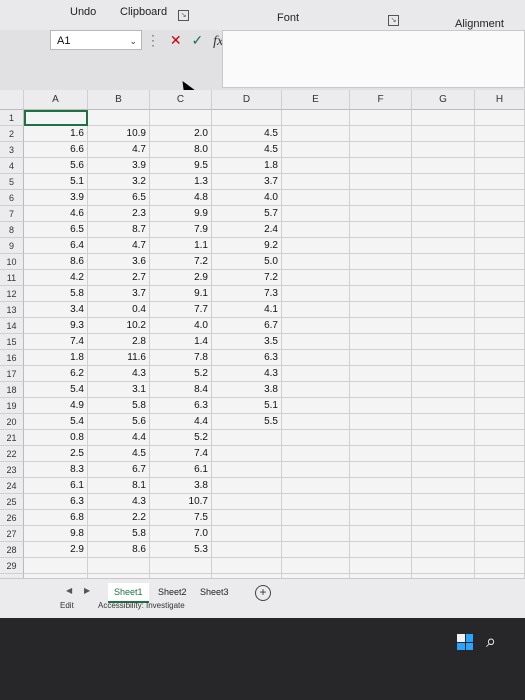 This screenshot has width=525, height=700. Describe the element at coordinates (247, 230) in the screenshot. I see `cell-d8: 2.4` at that location.